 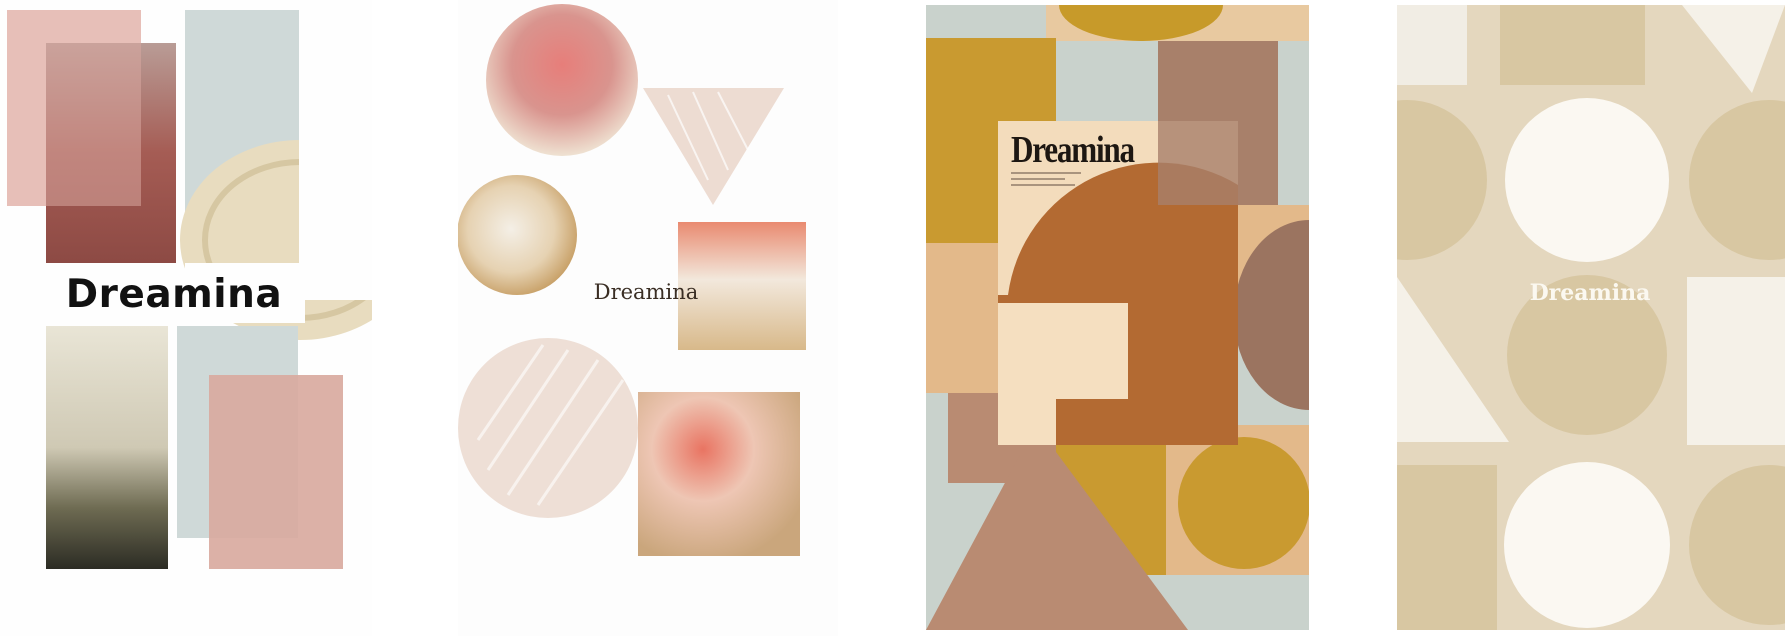 What do you see at coordinates (107, 447) in the screenshot?
I see `blurred-glass-rect` at bounding box center [107, 447].